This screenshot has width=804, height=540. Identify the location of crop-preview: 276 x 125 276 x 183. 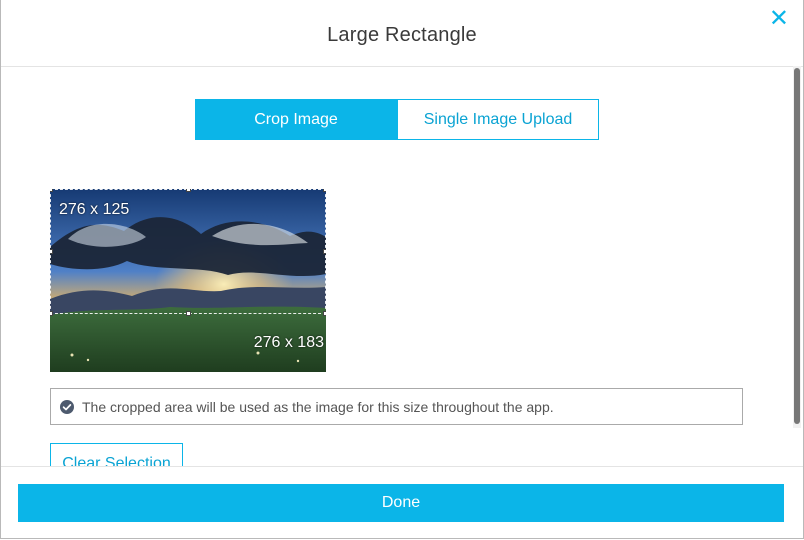
(188, 280).